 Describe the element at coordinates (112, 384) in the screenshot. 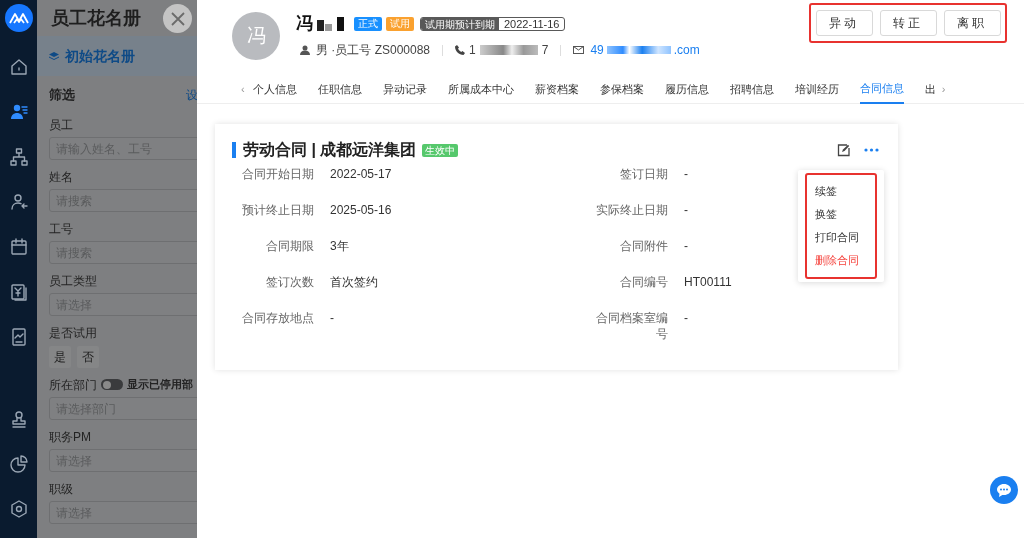

I see `toggle-switch` at that location.